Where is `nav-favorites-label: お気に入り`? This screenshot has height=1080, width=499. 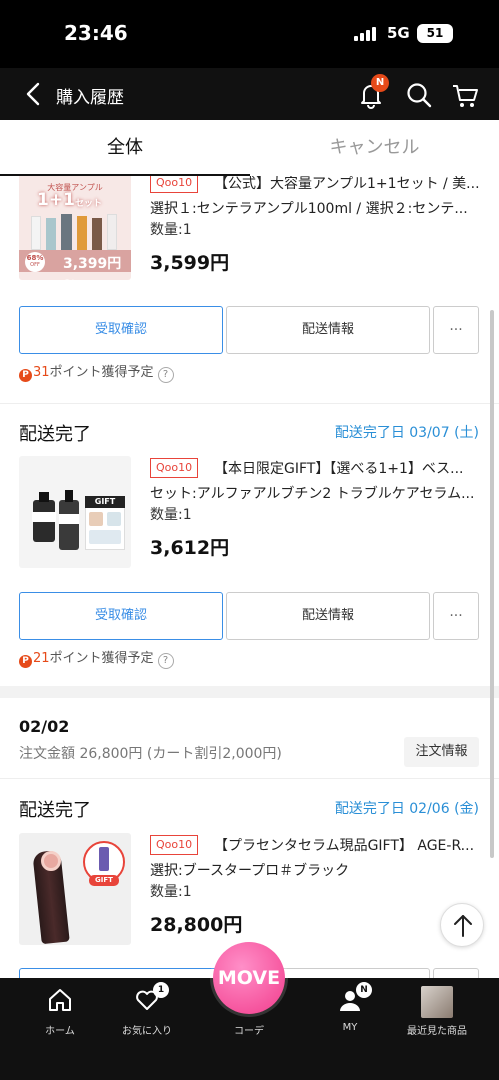 nav-favorites-label: お気に入り is located at coordinates (147, 1031).